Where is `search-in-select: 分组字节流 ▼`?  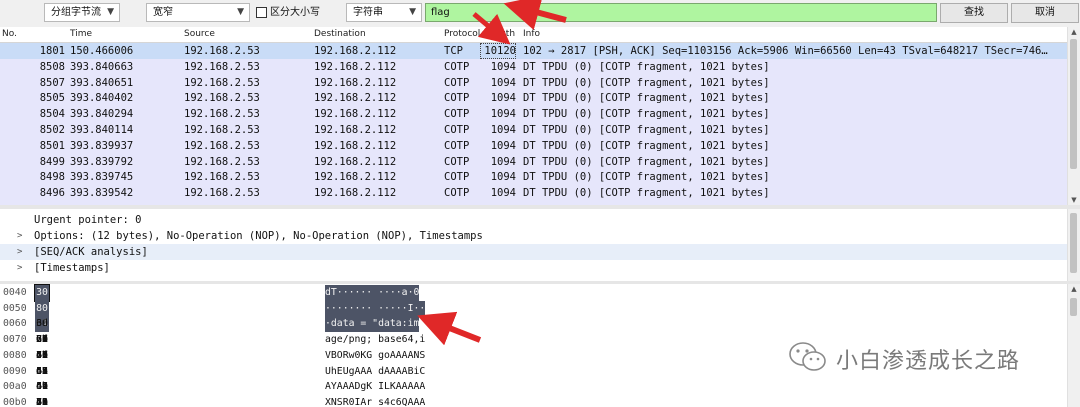 search-in-select: 分组字节流 ▼ is located at coordinates (82, 12).